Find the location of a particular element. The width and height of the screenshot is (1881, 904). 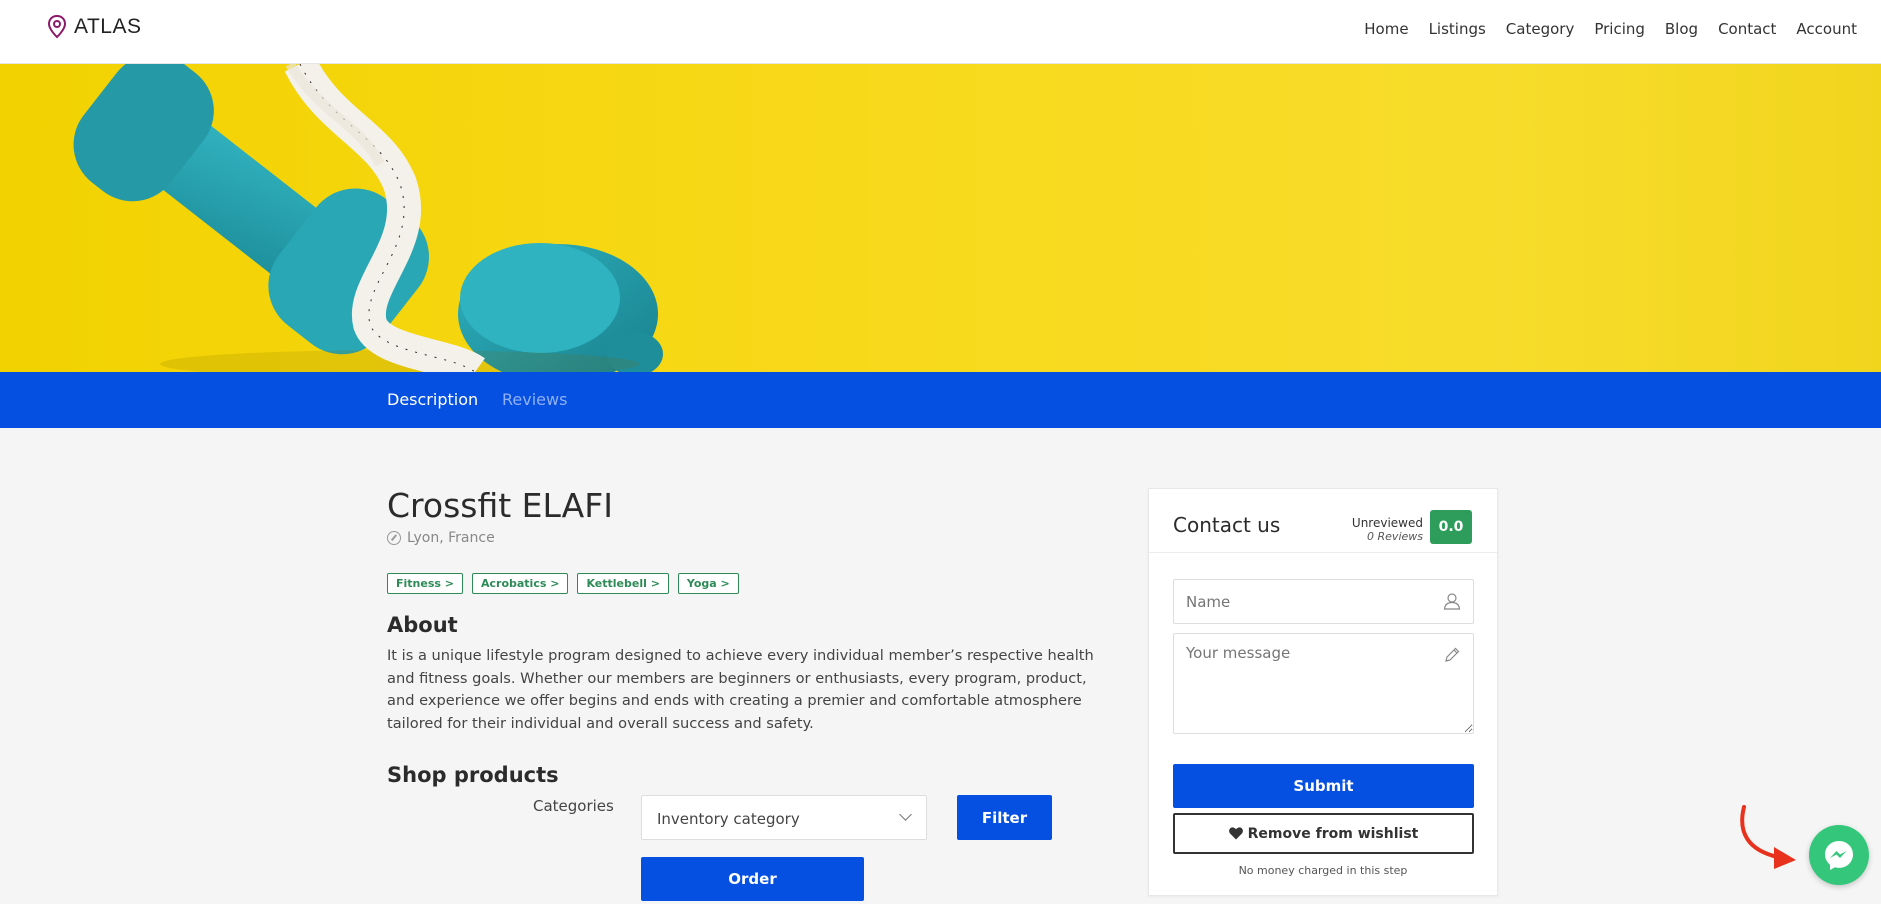

payment-note: No money charged in this step is located at coordinates (1323, 870).